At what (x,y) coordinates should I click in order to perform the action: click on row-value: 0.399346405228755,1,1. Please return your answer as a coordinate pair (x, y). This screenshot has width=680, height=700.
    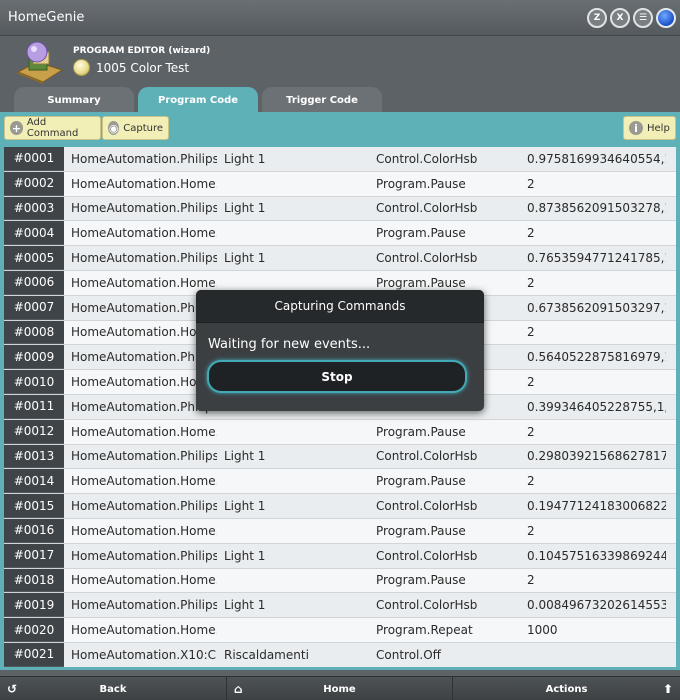
    Looking at the image, I should click on (596, 406).